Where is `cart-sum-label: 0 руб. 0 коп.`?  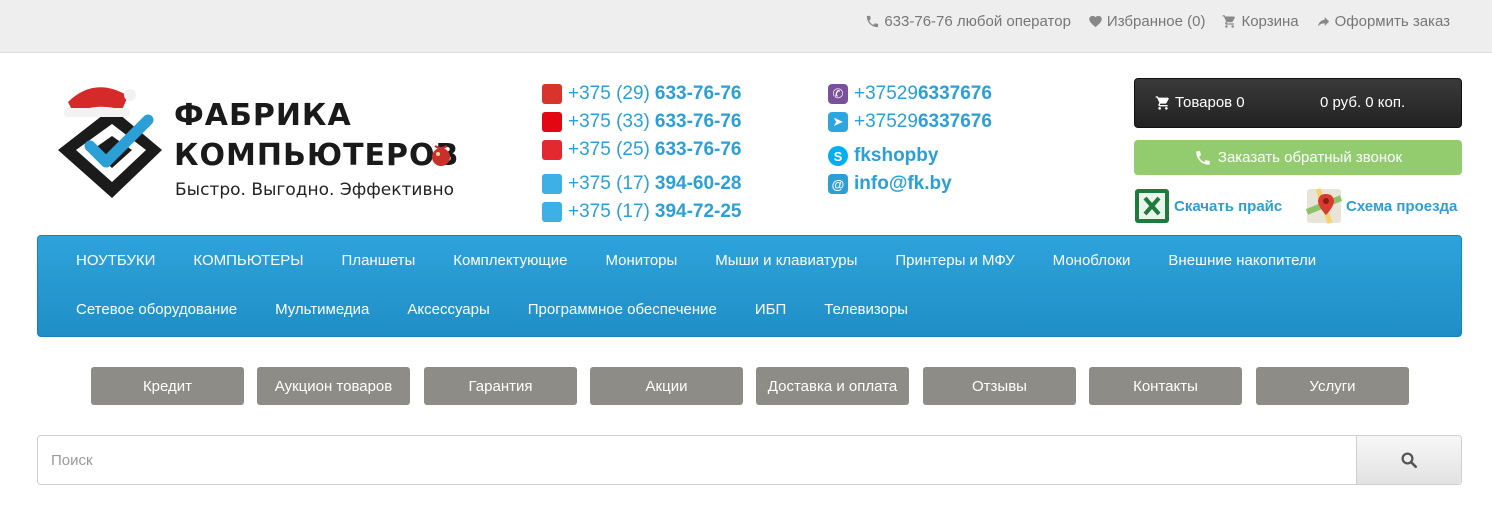
cart-sum-label: 0 руб. 0 коп. is located at coordinates (1363, 102).